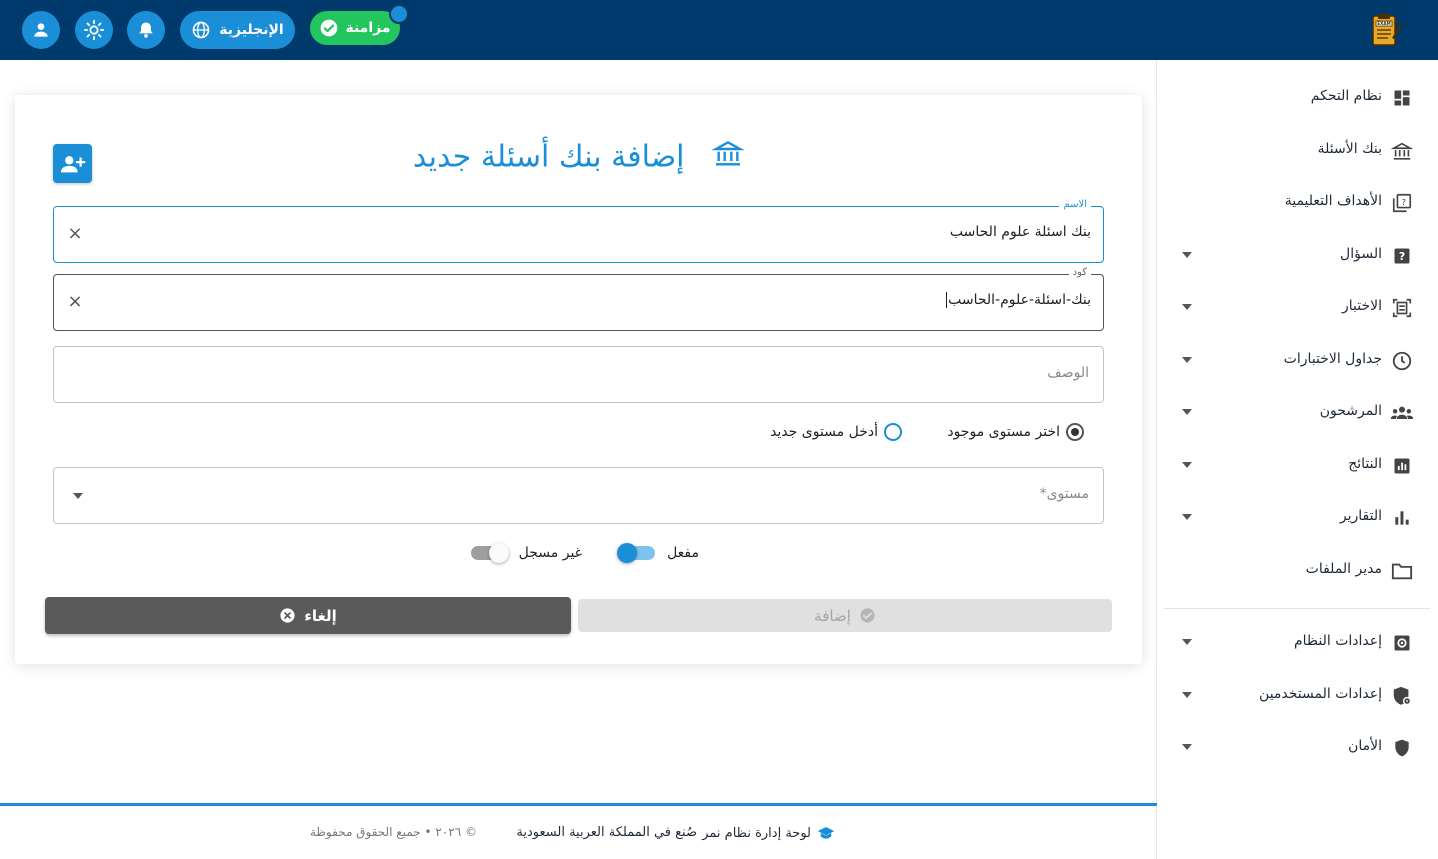 The width and height of the screenshot is (1438, 859). I want to click on cancel-button-label: إلغاء, so click(320, 615).